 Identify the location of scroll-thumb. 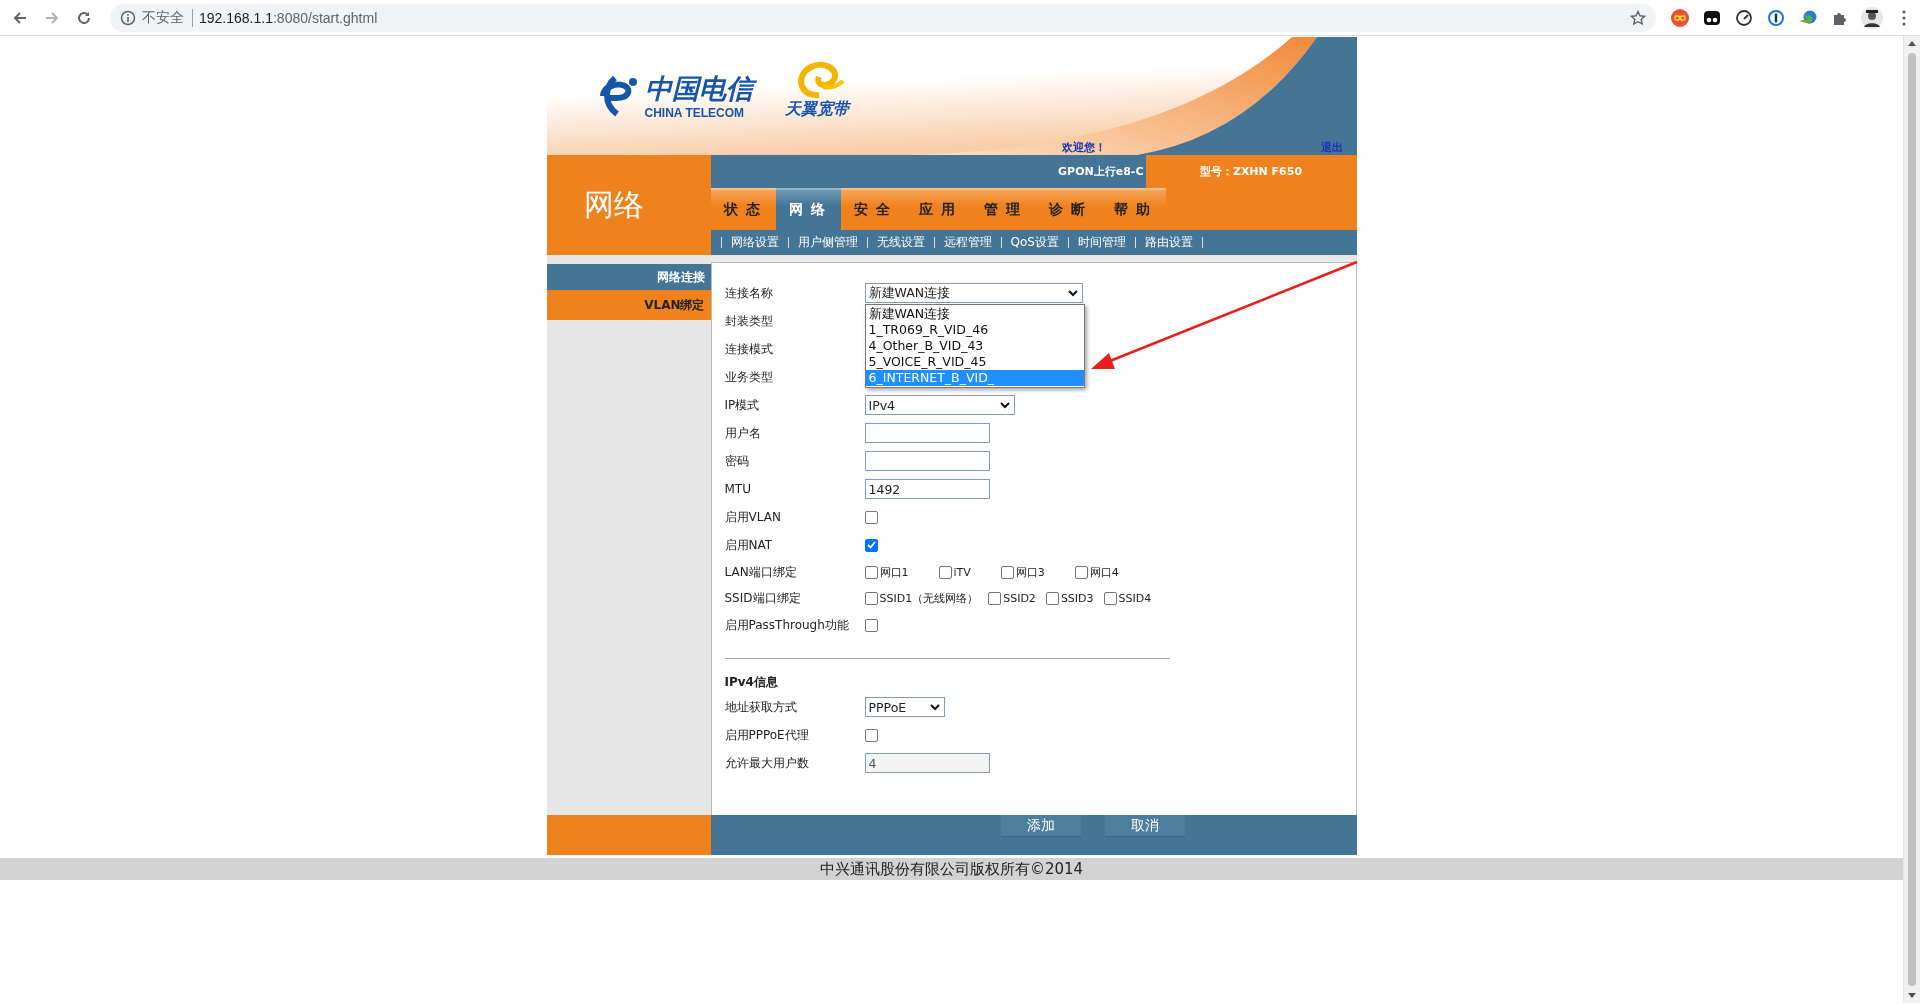
(1912, 519).